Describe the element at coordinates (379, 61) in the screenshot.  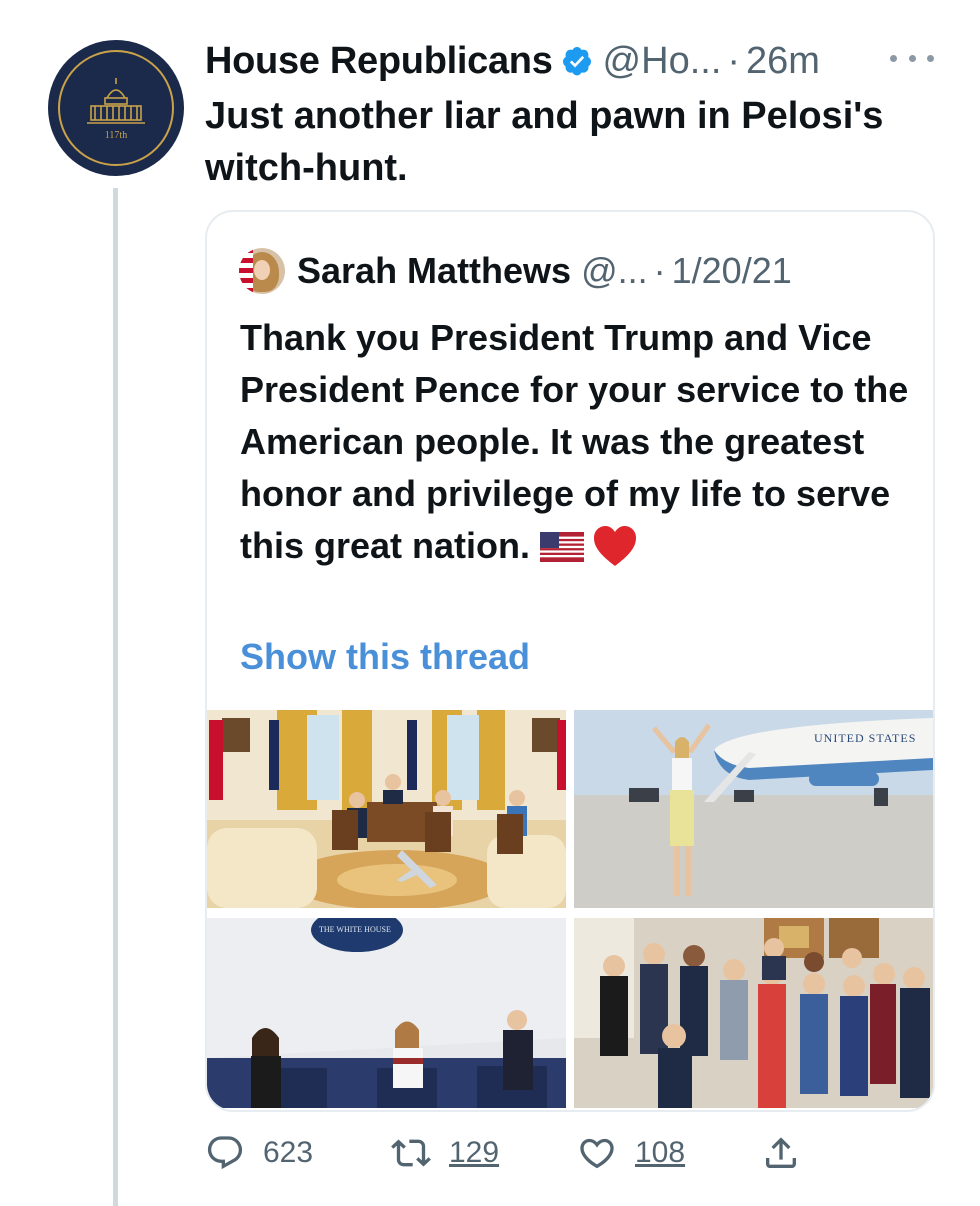
I see `author-name: House Republicans` at that location.